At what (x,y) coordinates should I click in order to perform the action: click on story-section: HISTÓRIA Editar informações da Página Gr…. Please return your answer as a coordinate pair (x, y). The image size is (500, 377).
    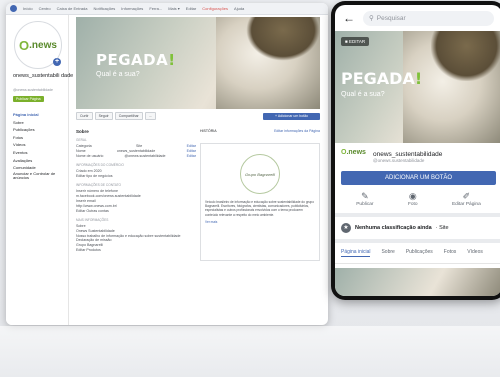
    Looking at the image, I should click on (260, 199).